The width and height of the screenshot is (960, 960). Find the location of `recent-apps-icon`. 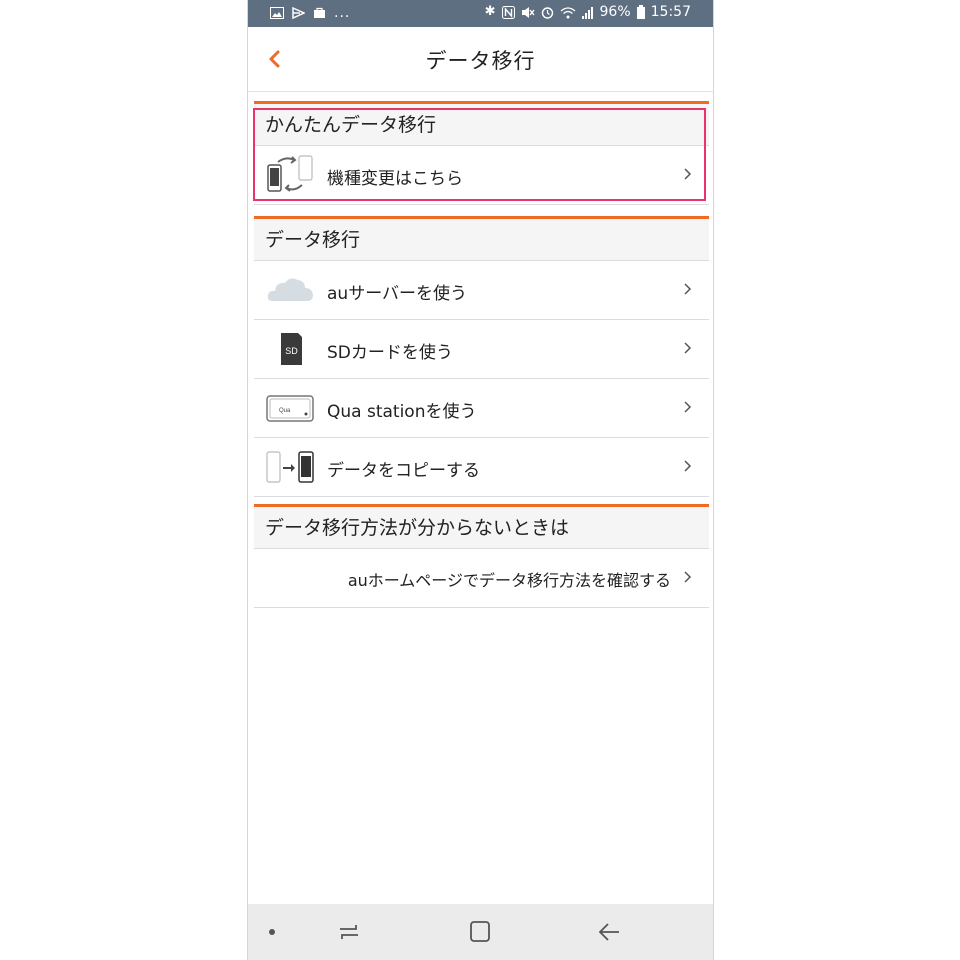

recent-apps-icon is located at coordinates (349, 932).